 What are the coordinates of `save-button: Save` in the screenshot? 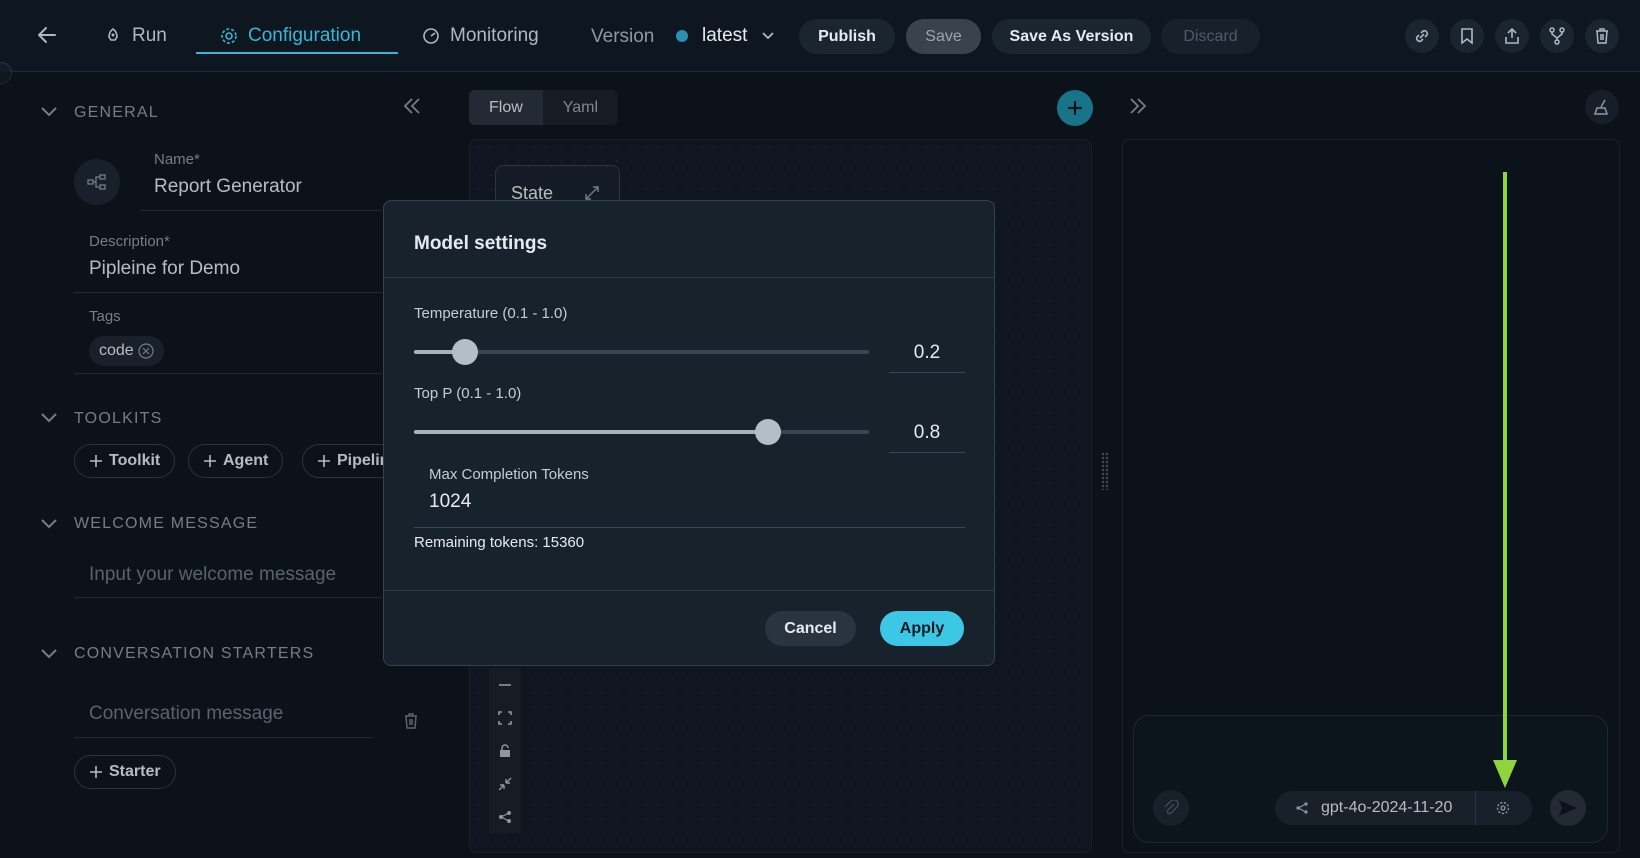 It's located at (943, 36).